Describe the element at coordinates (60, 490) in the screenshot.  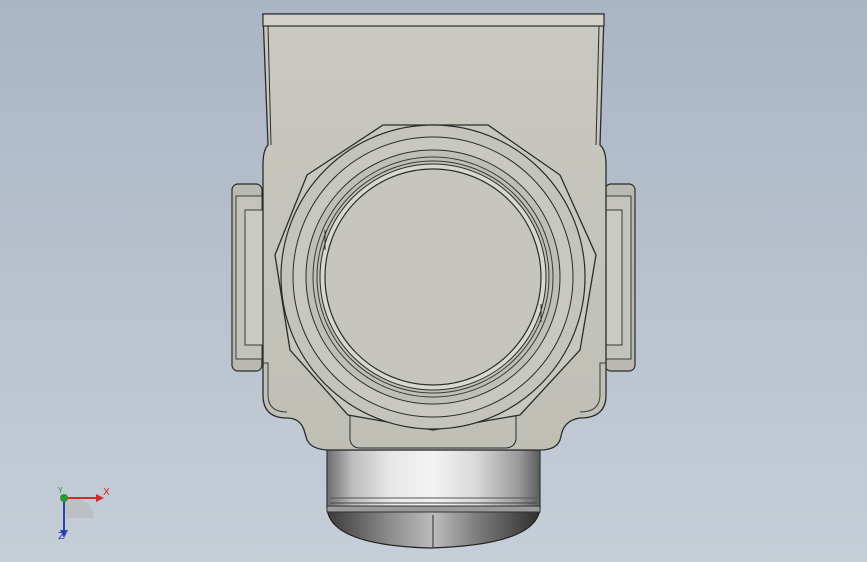
I see `y-axis-label: Y` at that location.